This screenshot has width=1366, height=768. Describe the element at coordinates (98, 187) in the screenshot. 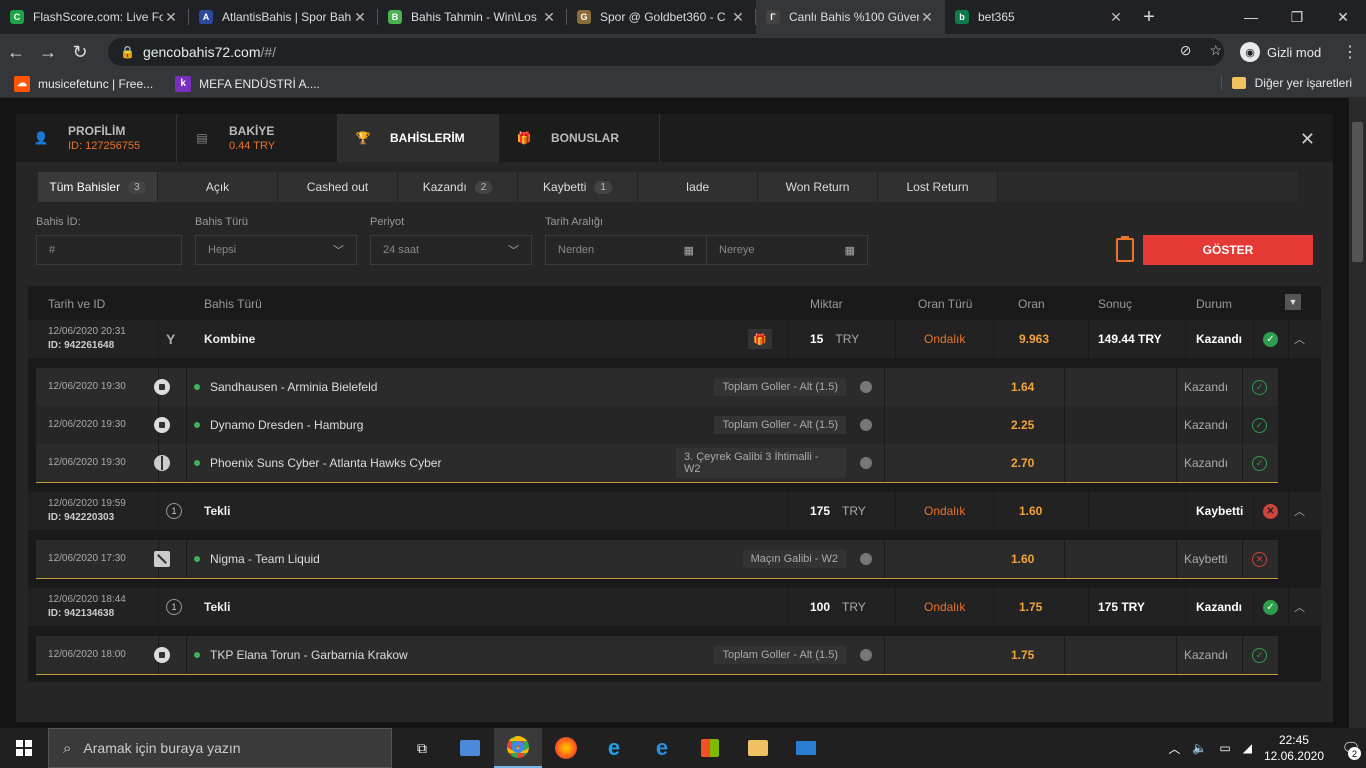

I see `filter-tab: Tüm Bahisler 3` at that location.